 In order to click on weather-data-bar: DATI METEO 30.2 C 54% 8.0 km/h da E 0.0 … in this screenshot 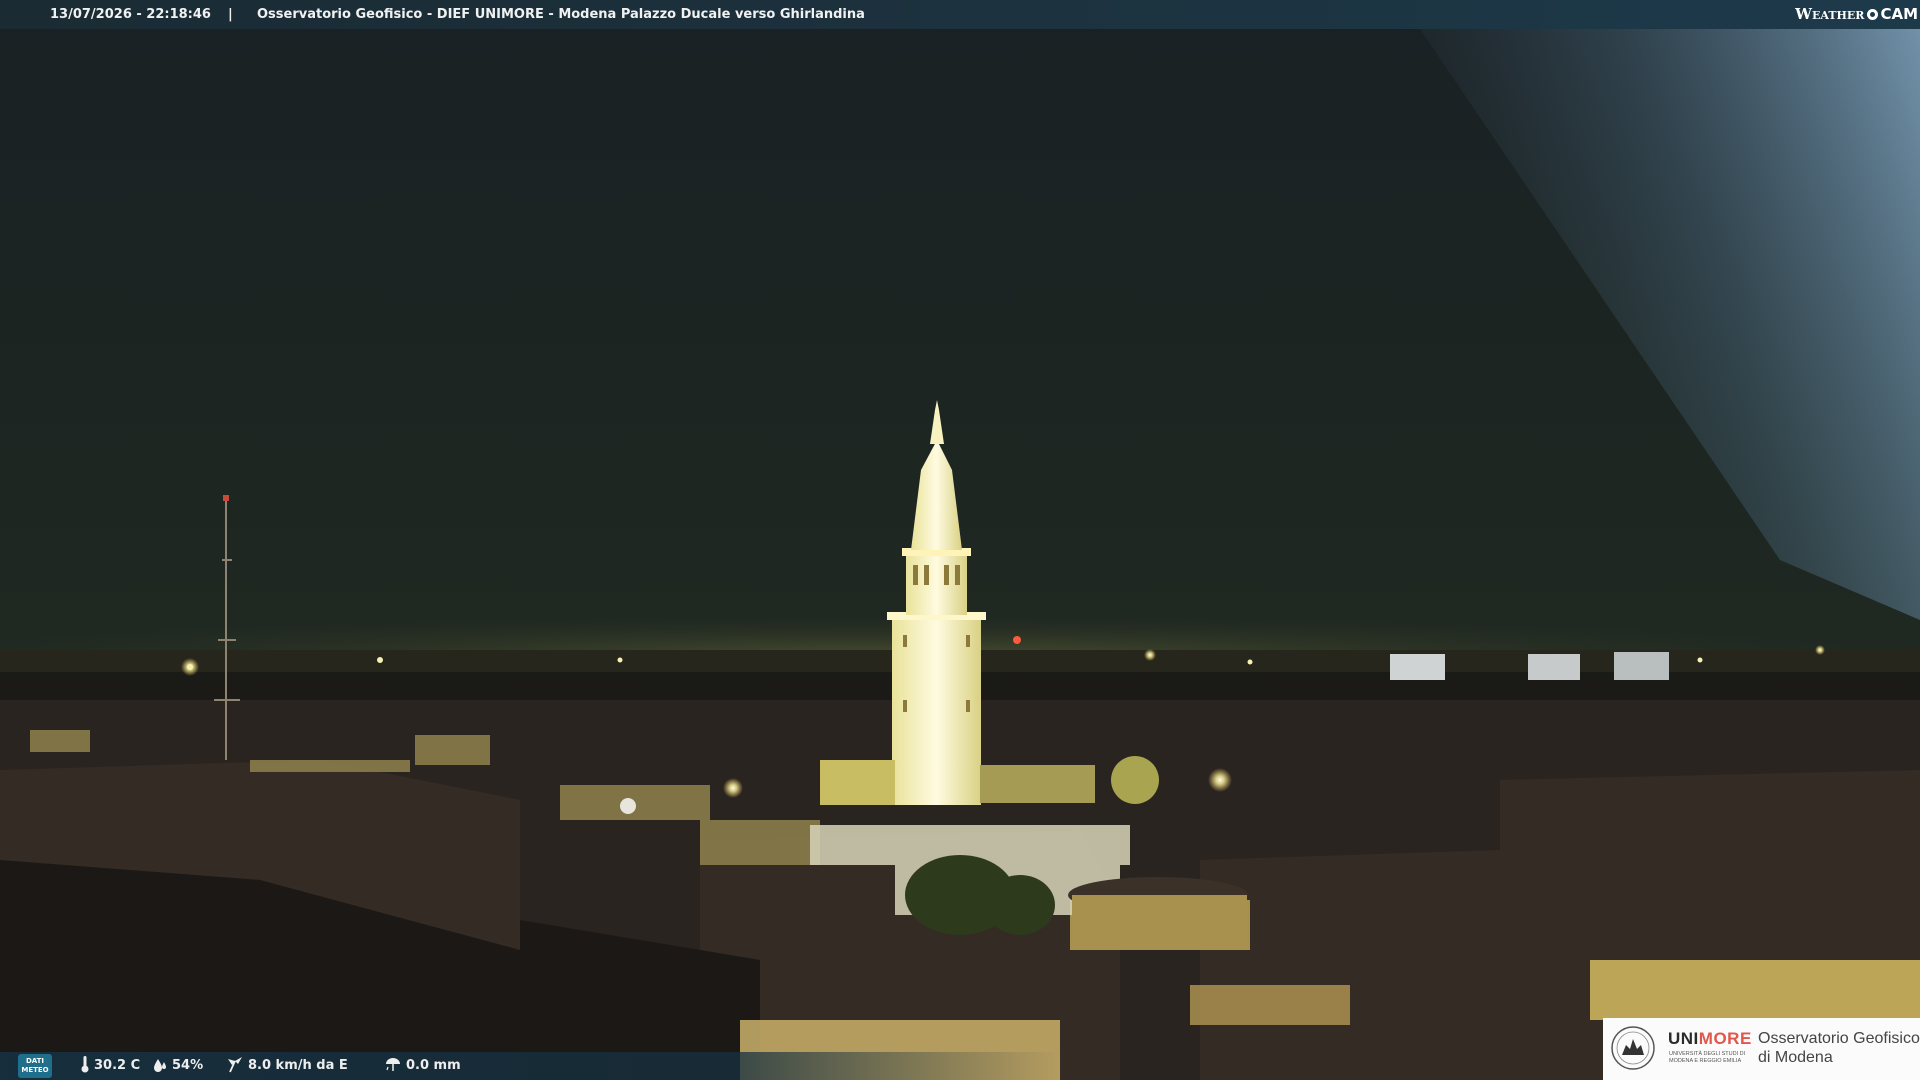, I will do `click(530, 1066)`.